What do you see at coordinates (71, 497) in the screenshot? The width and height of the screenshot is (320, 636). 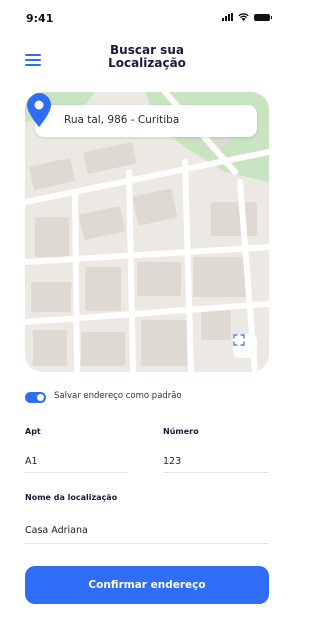 I see `location-name-label: Nome da localização` at bounding box center [71, 497].